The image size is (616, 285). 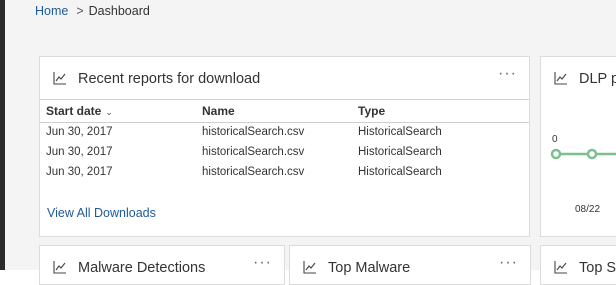 I want to click on breadcrumb-current: Dashboard, so click(x=119, y=11).